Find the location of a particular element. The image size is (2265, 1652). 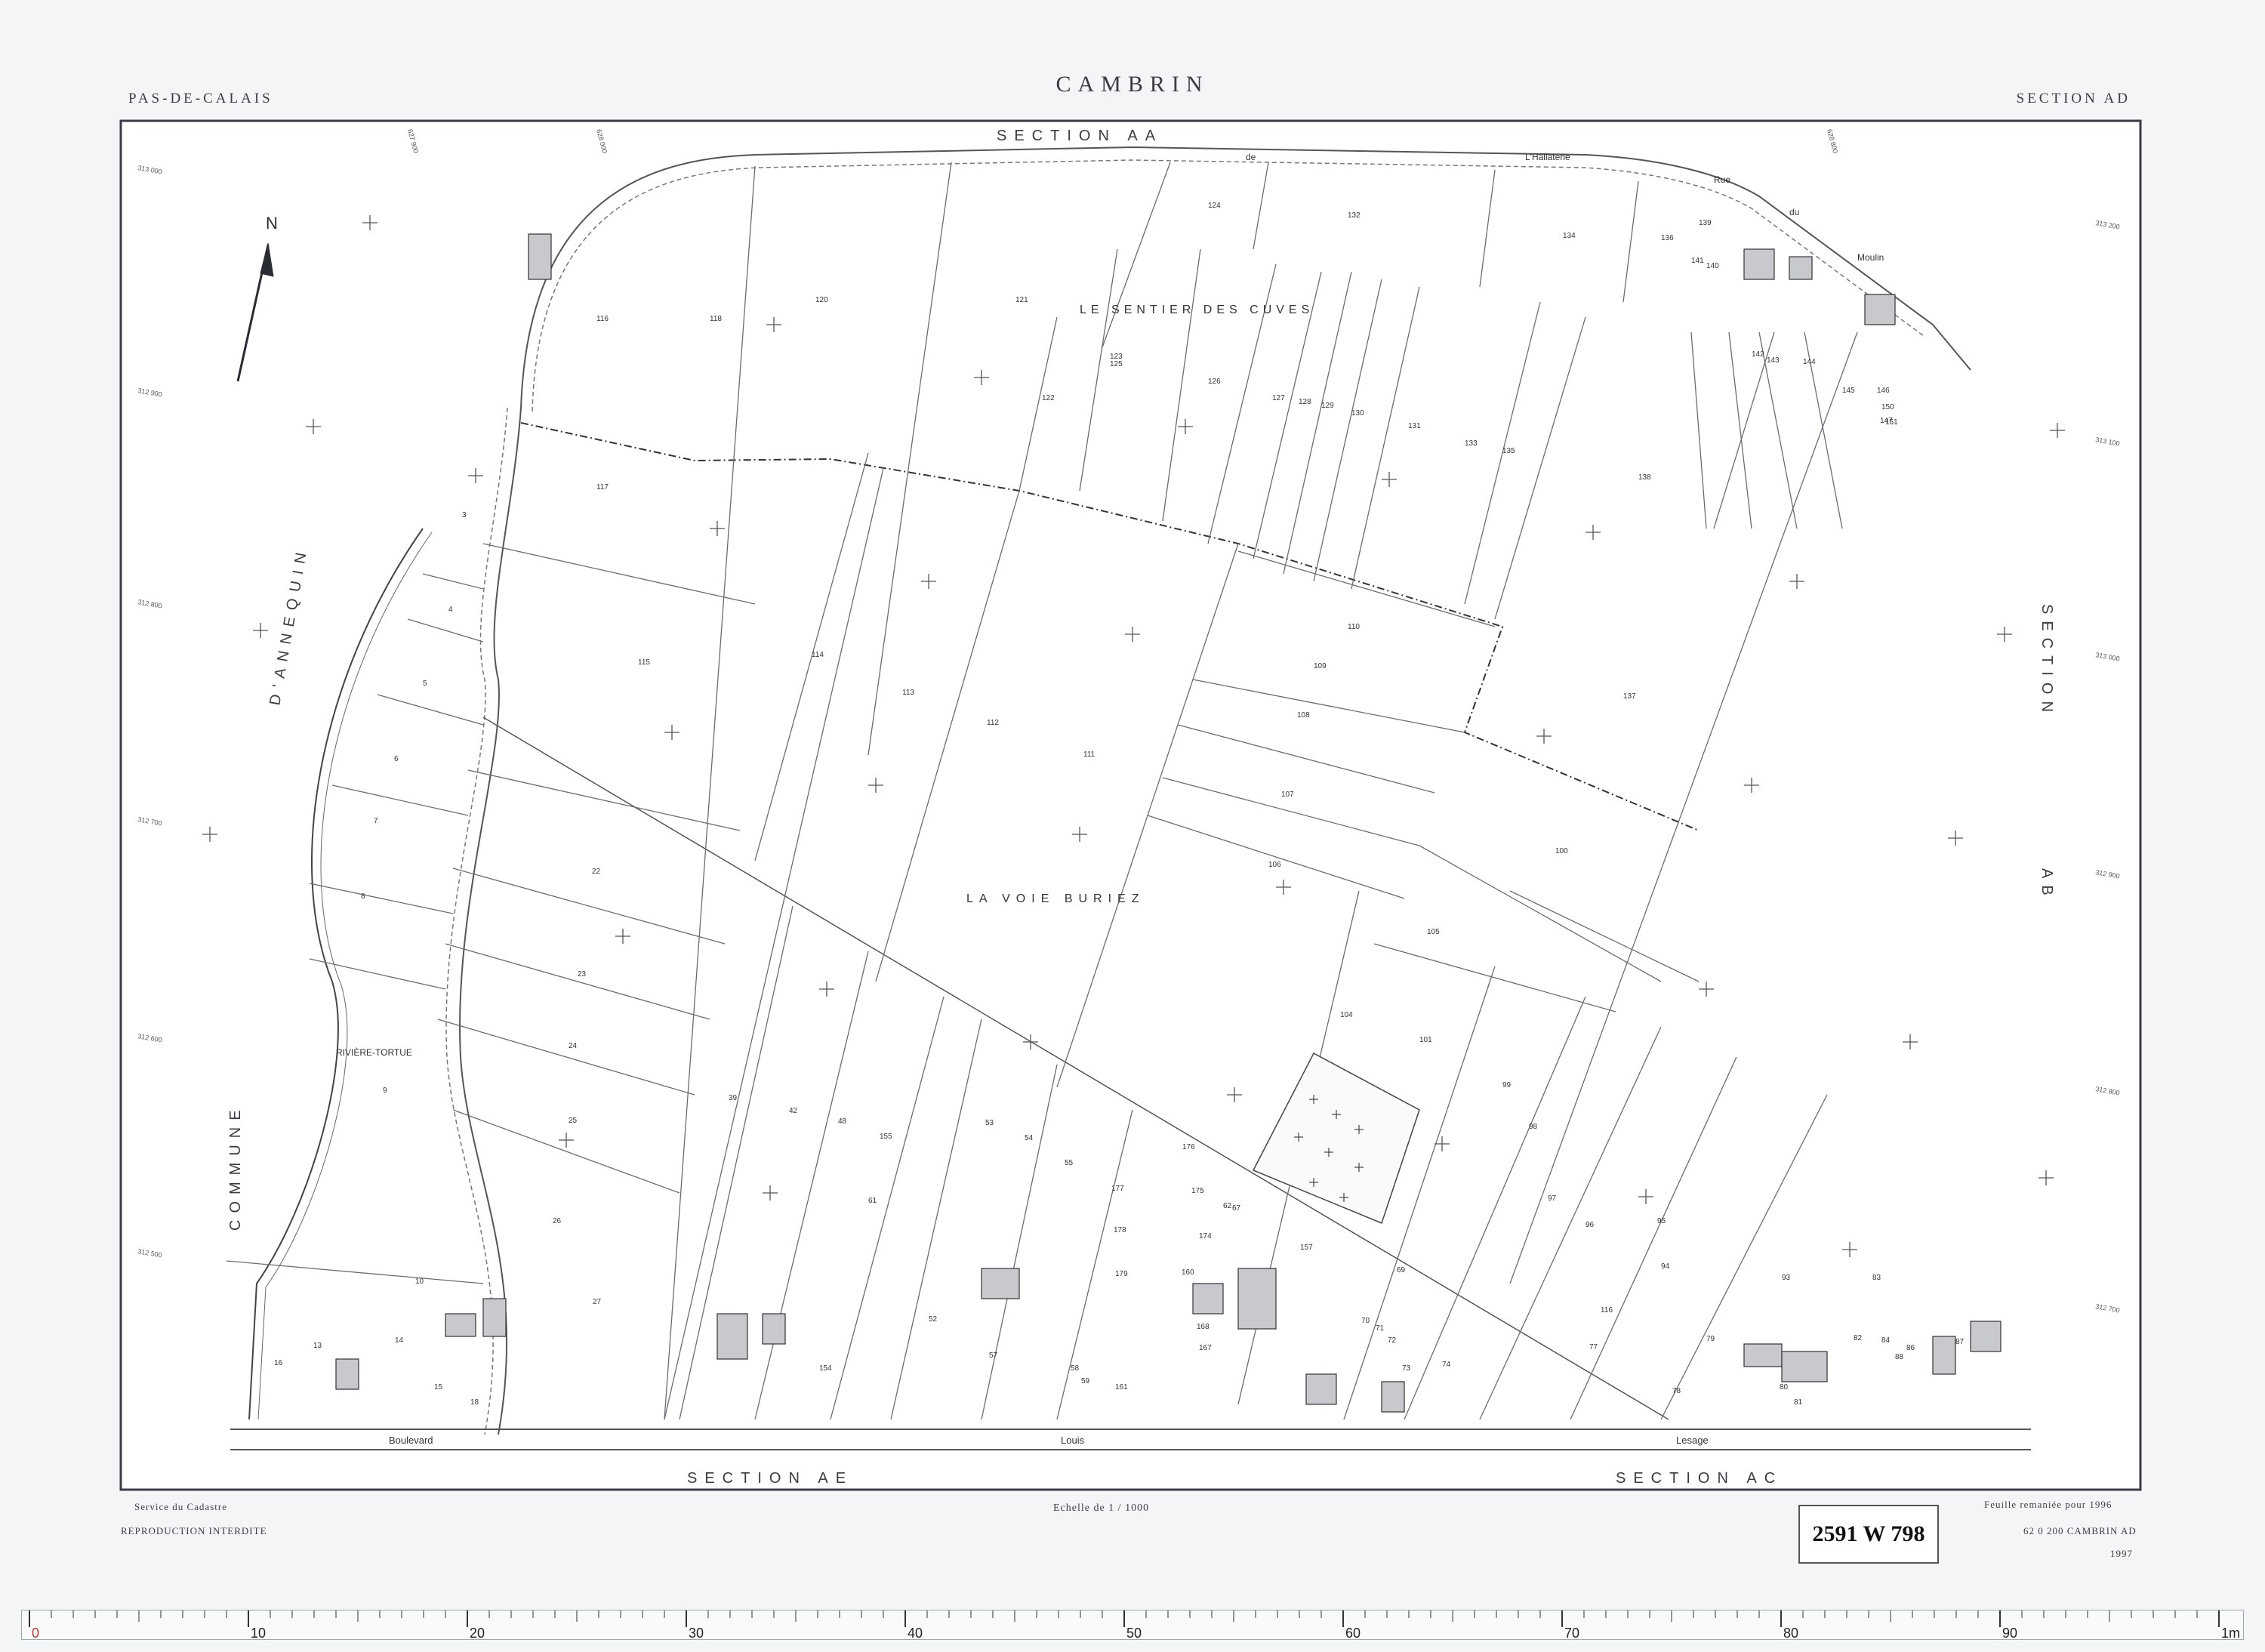

parcel-number-96: 96 is located at coordinates (1590, 1225).